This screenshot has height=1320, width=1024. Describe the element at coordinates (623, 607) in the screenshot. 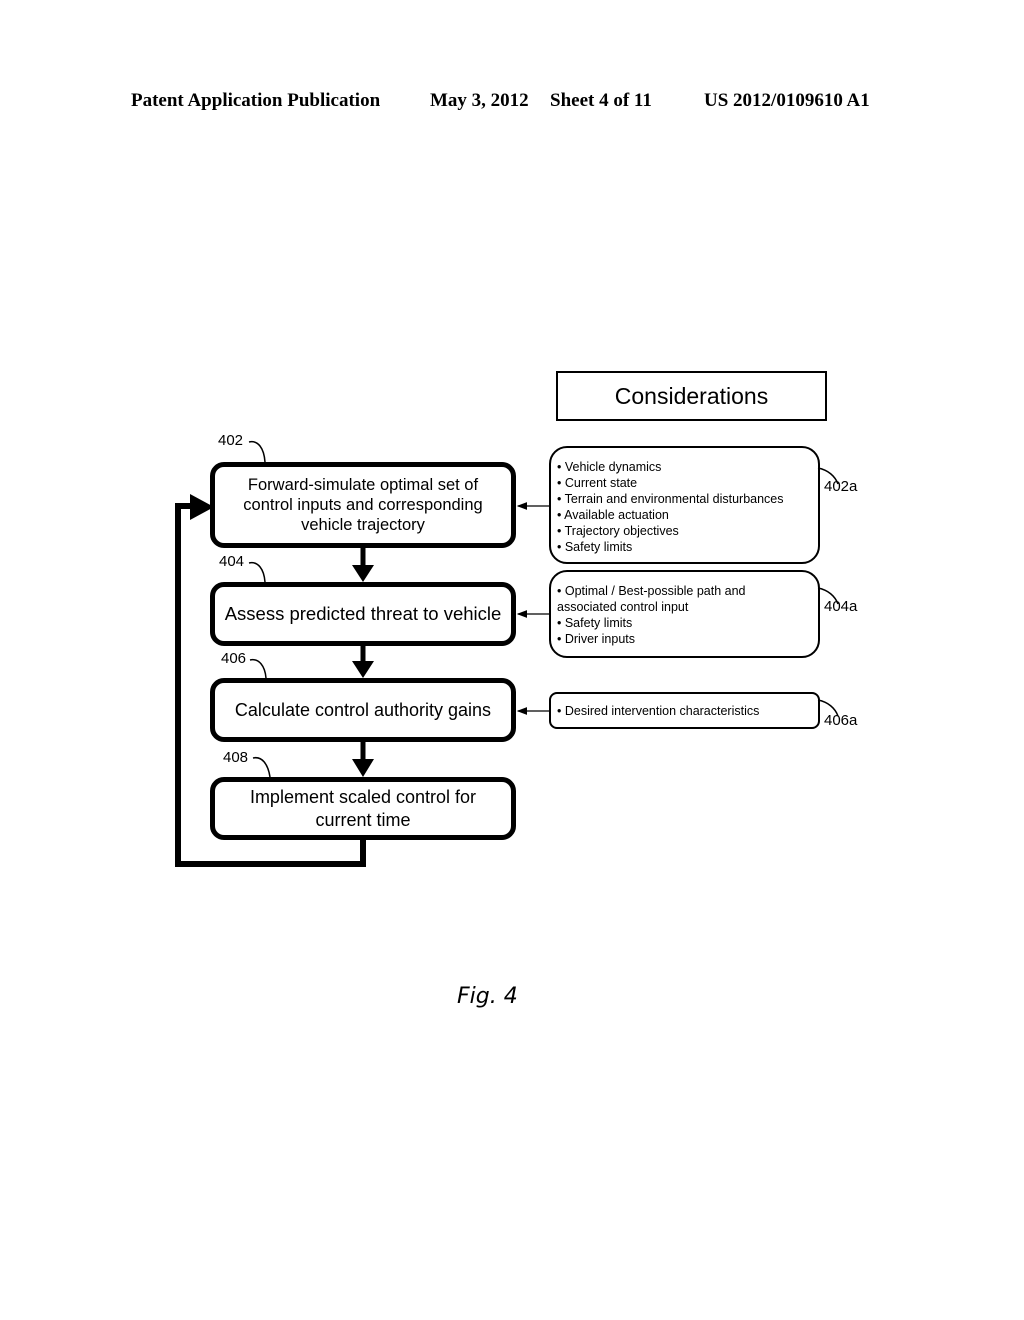

I see `list-item: associated control input` at that location.